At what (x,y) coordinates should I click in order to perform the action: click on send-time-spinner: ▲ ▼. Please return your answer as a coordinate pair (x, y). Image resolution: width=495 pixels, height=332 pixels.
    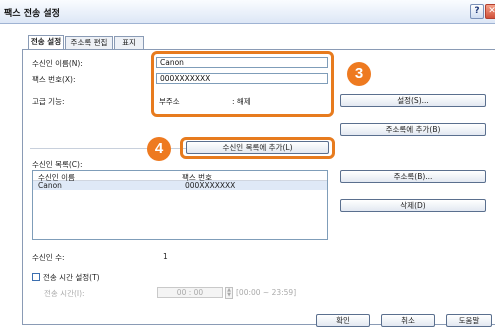
    Looking at the image, I should click on (229, 293).